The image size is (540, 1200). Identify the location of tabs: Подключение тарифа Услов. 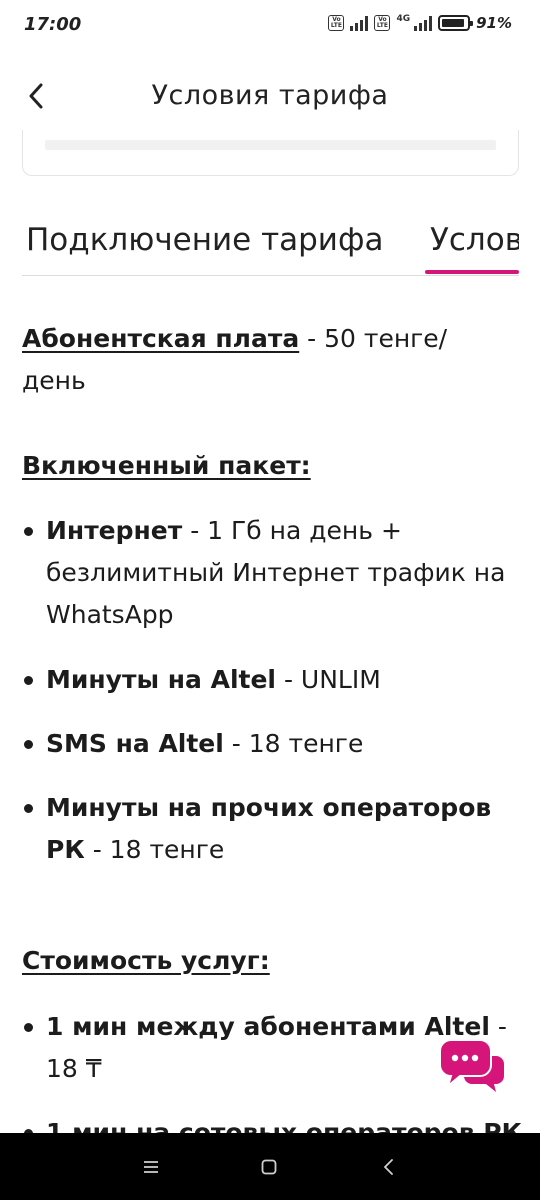
(270, 248).